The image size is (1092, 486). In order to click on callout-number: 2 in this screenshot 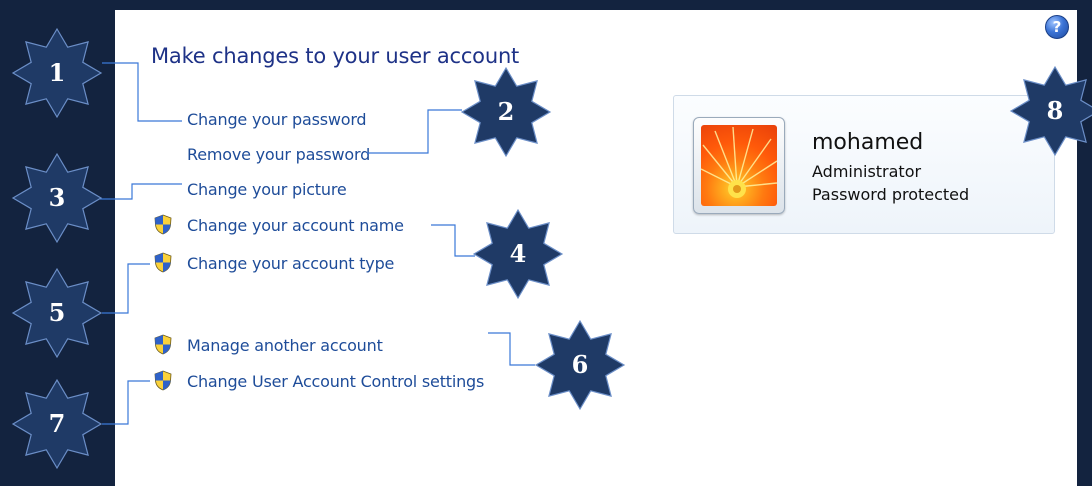, I will do `click(506, 111)`.